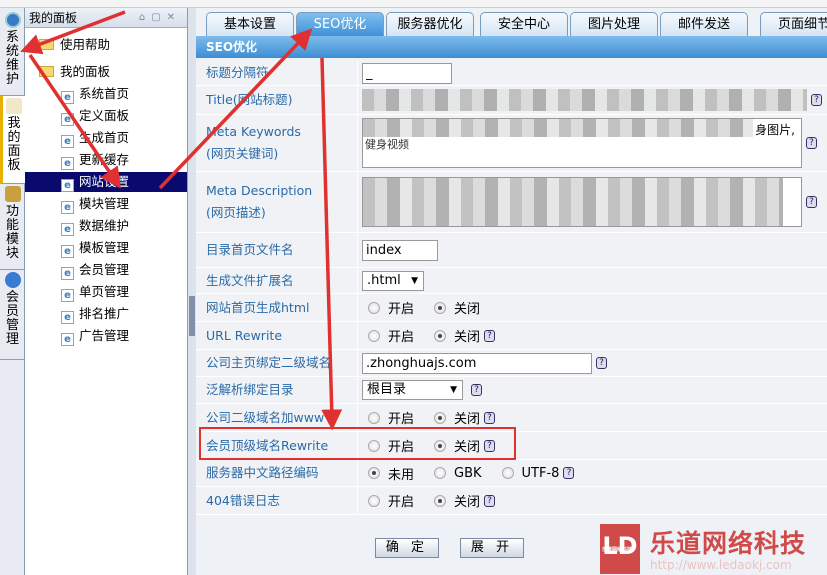 This screenshot has width=827, height=575. What do you see at coordinates (584, 100) in the screenshot?
I see `title-input` at bounding box center [584, 100].